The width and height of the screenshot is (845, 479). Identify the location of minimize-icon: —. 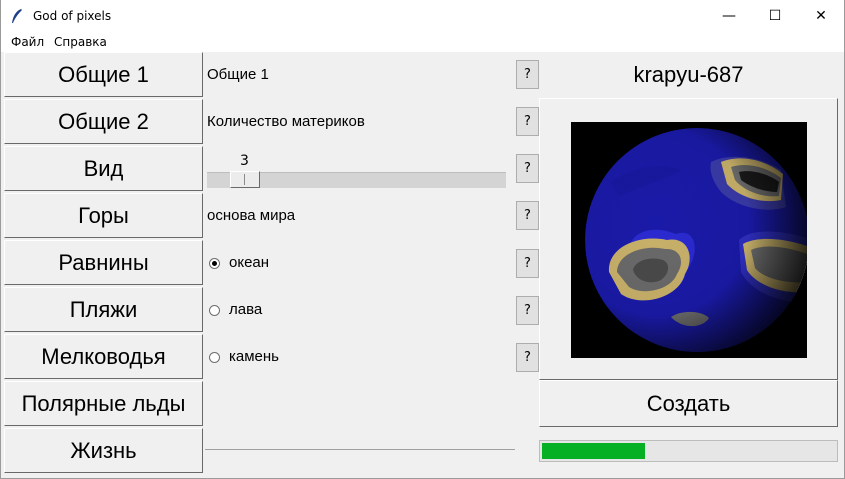
(729, 16).